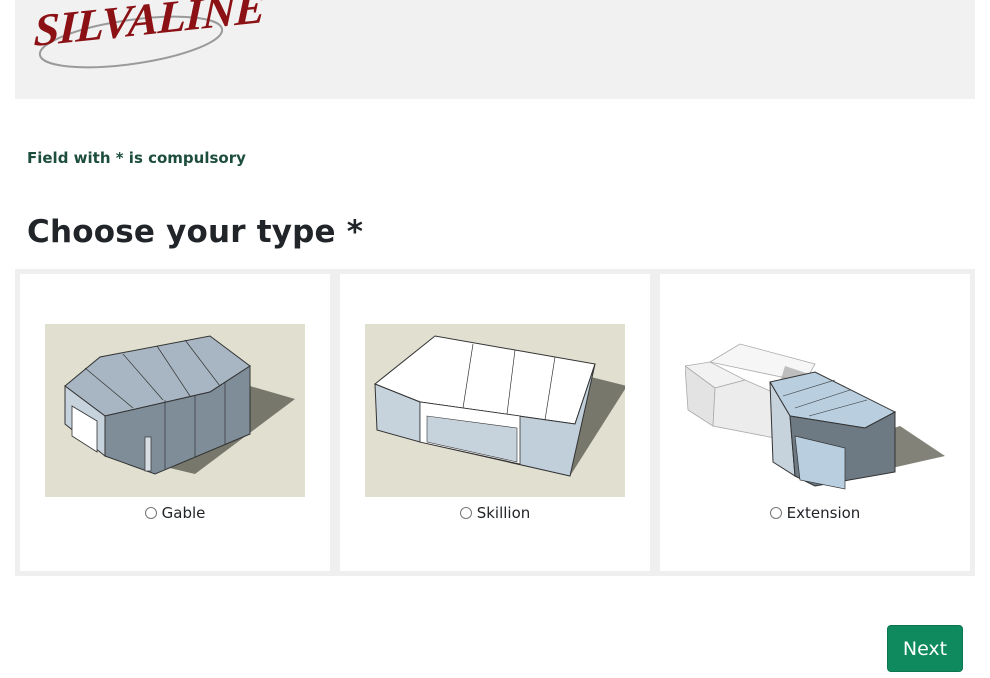 Image resolution: width=990 pixels, height=678 pixels. What do you see at coordinates (925, 648) in the screenshot?
I see `next-button: Next` at bounding box center [925, 648].